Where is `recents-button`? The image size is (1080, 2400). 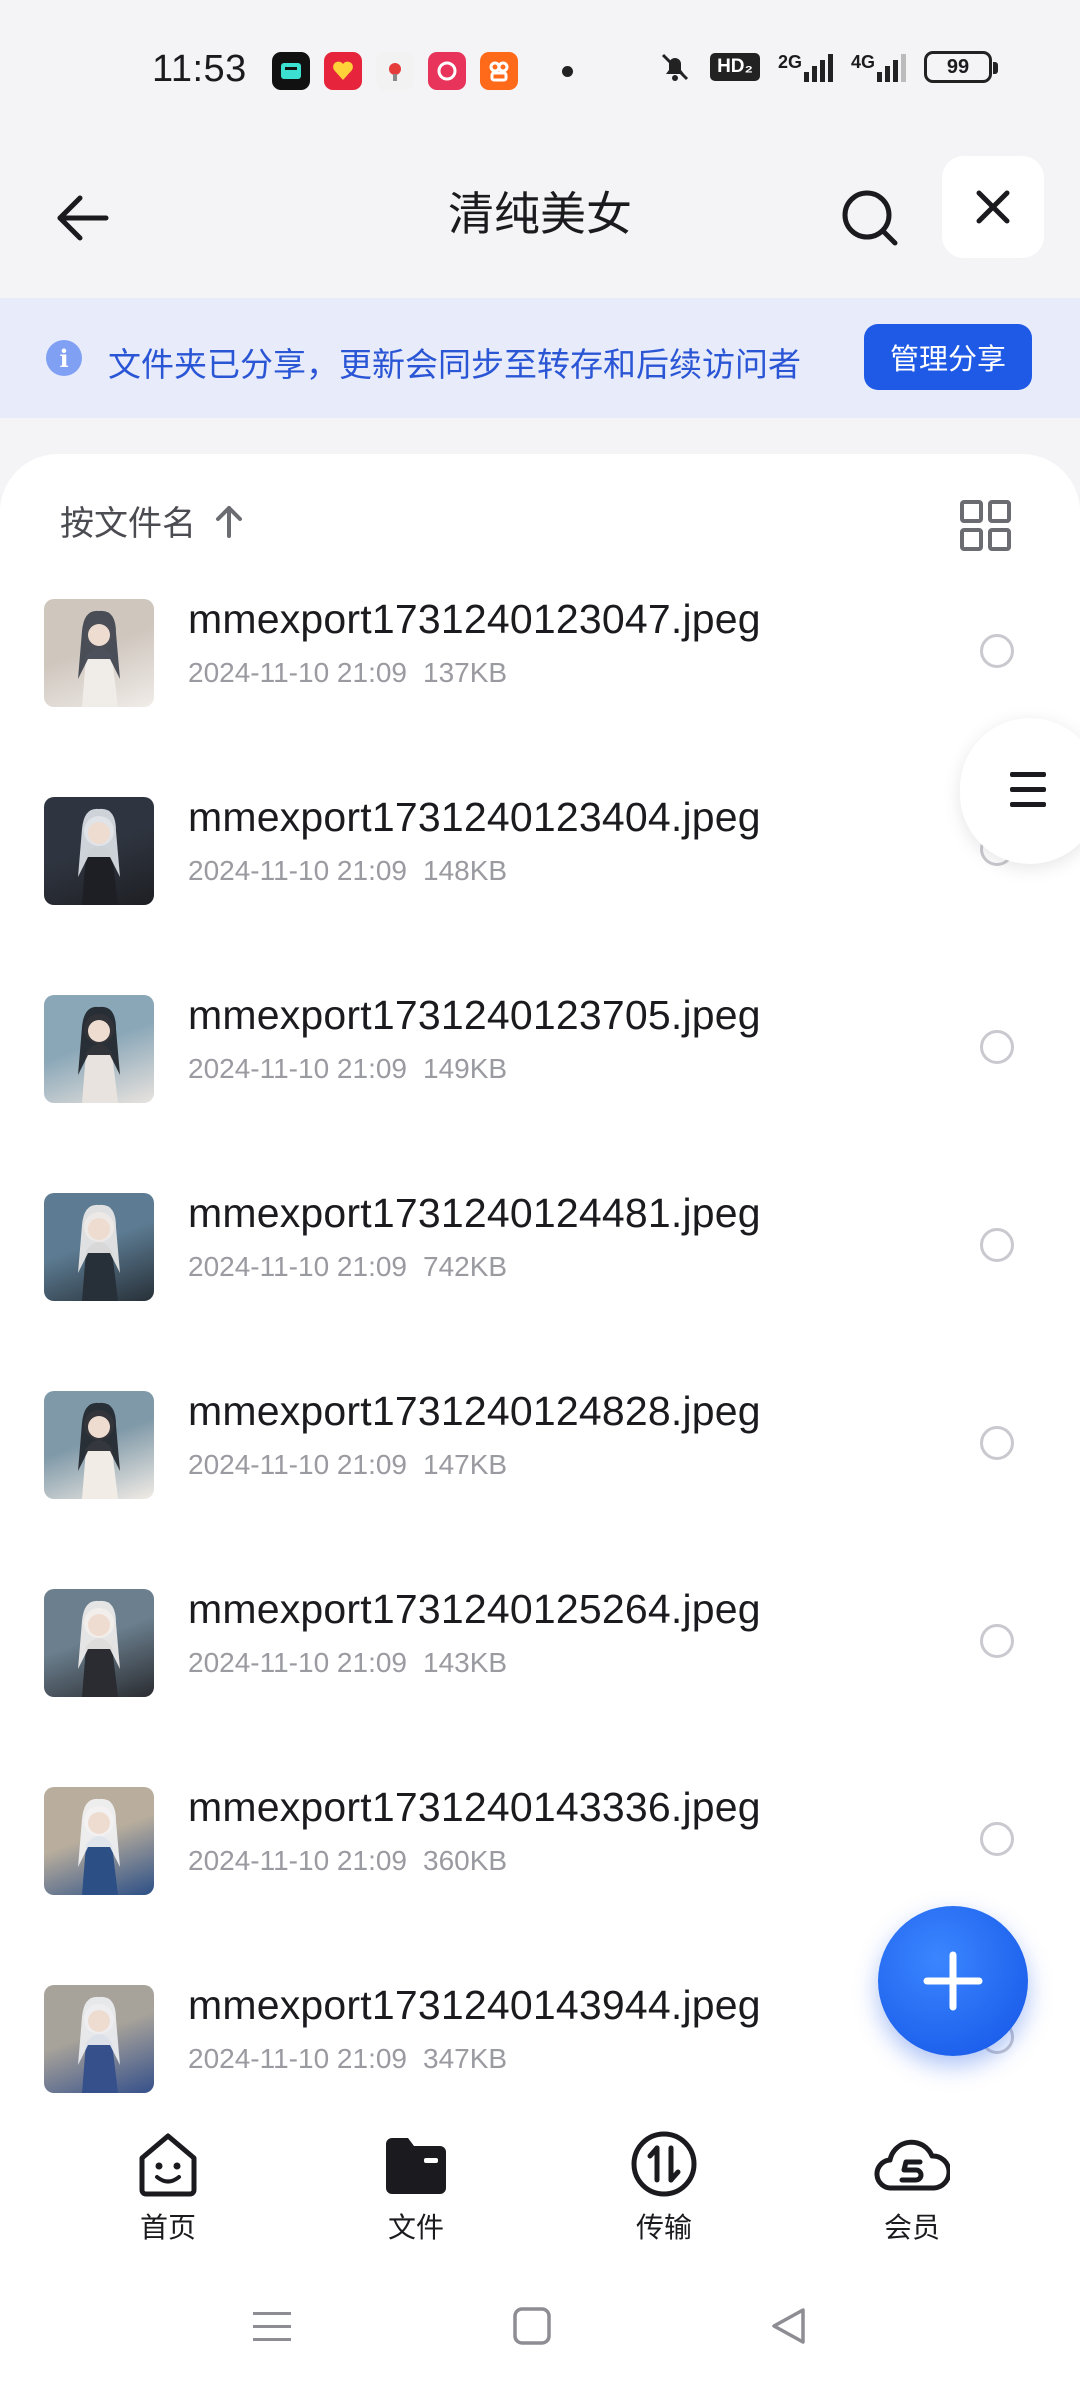
recents-button is located at coordinates (272, 2326).